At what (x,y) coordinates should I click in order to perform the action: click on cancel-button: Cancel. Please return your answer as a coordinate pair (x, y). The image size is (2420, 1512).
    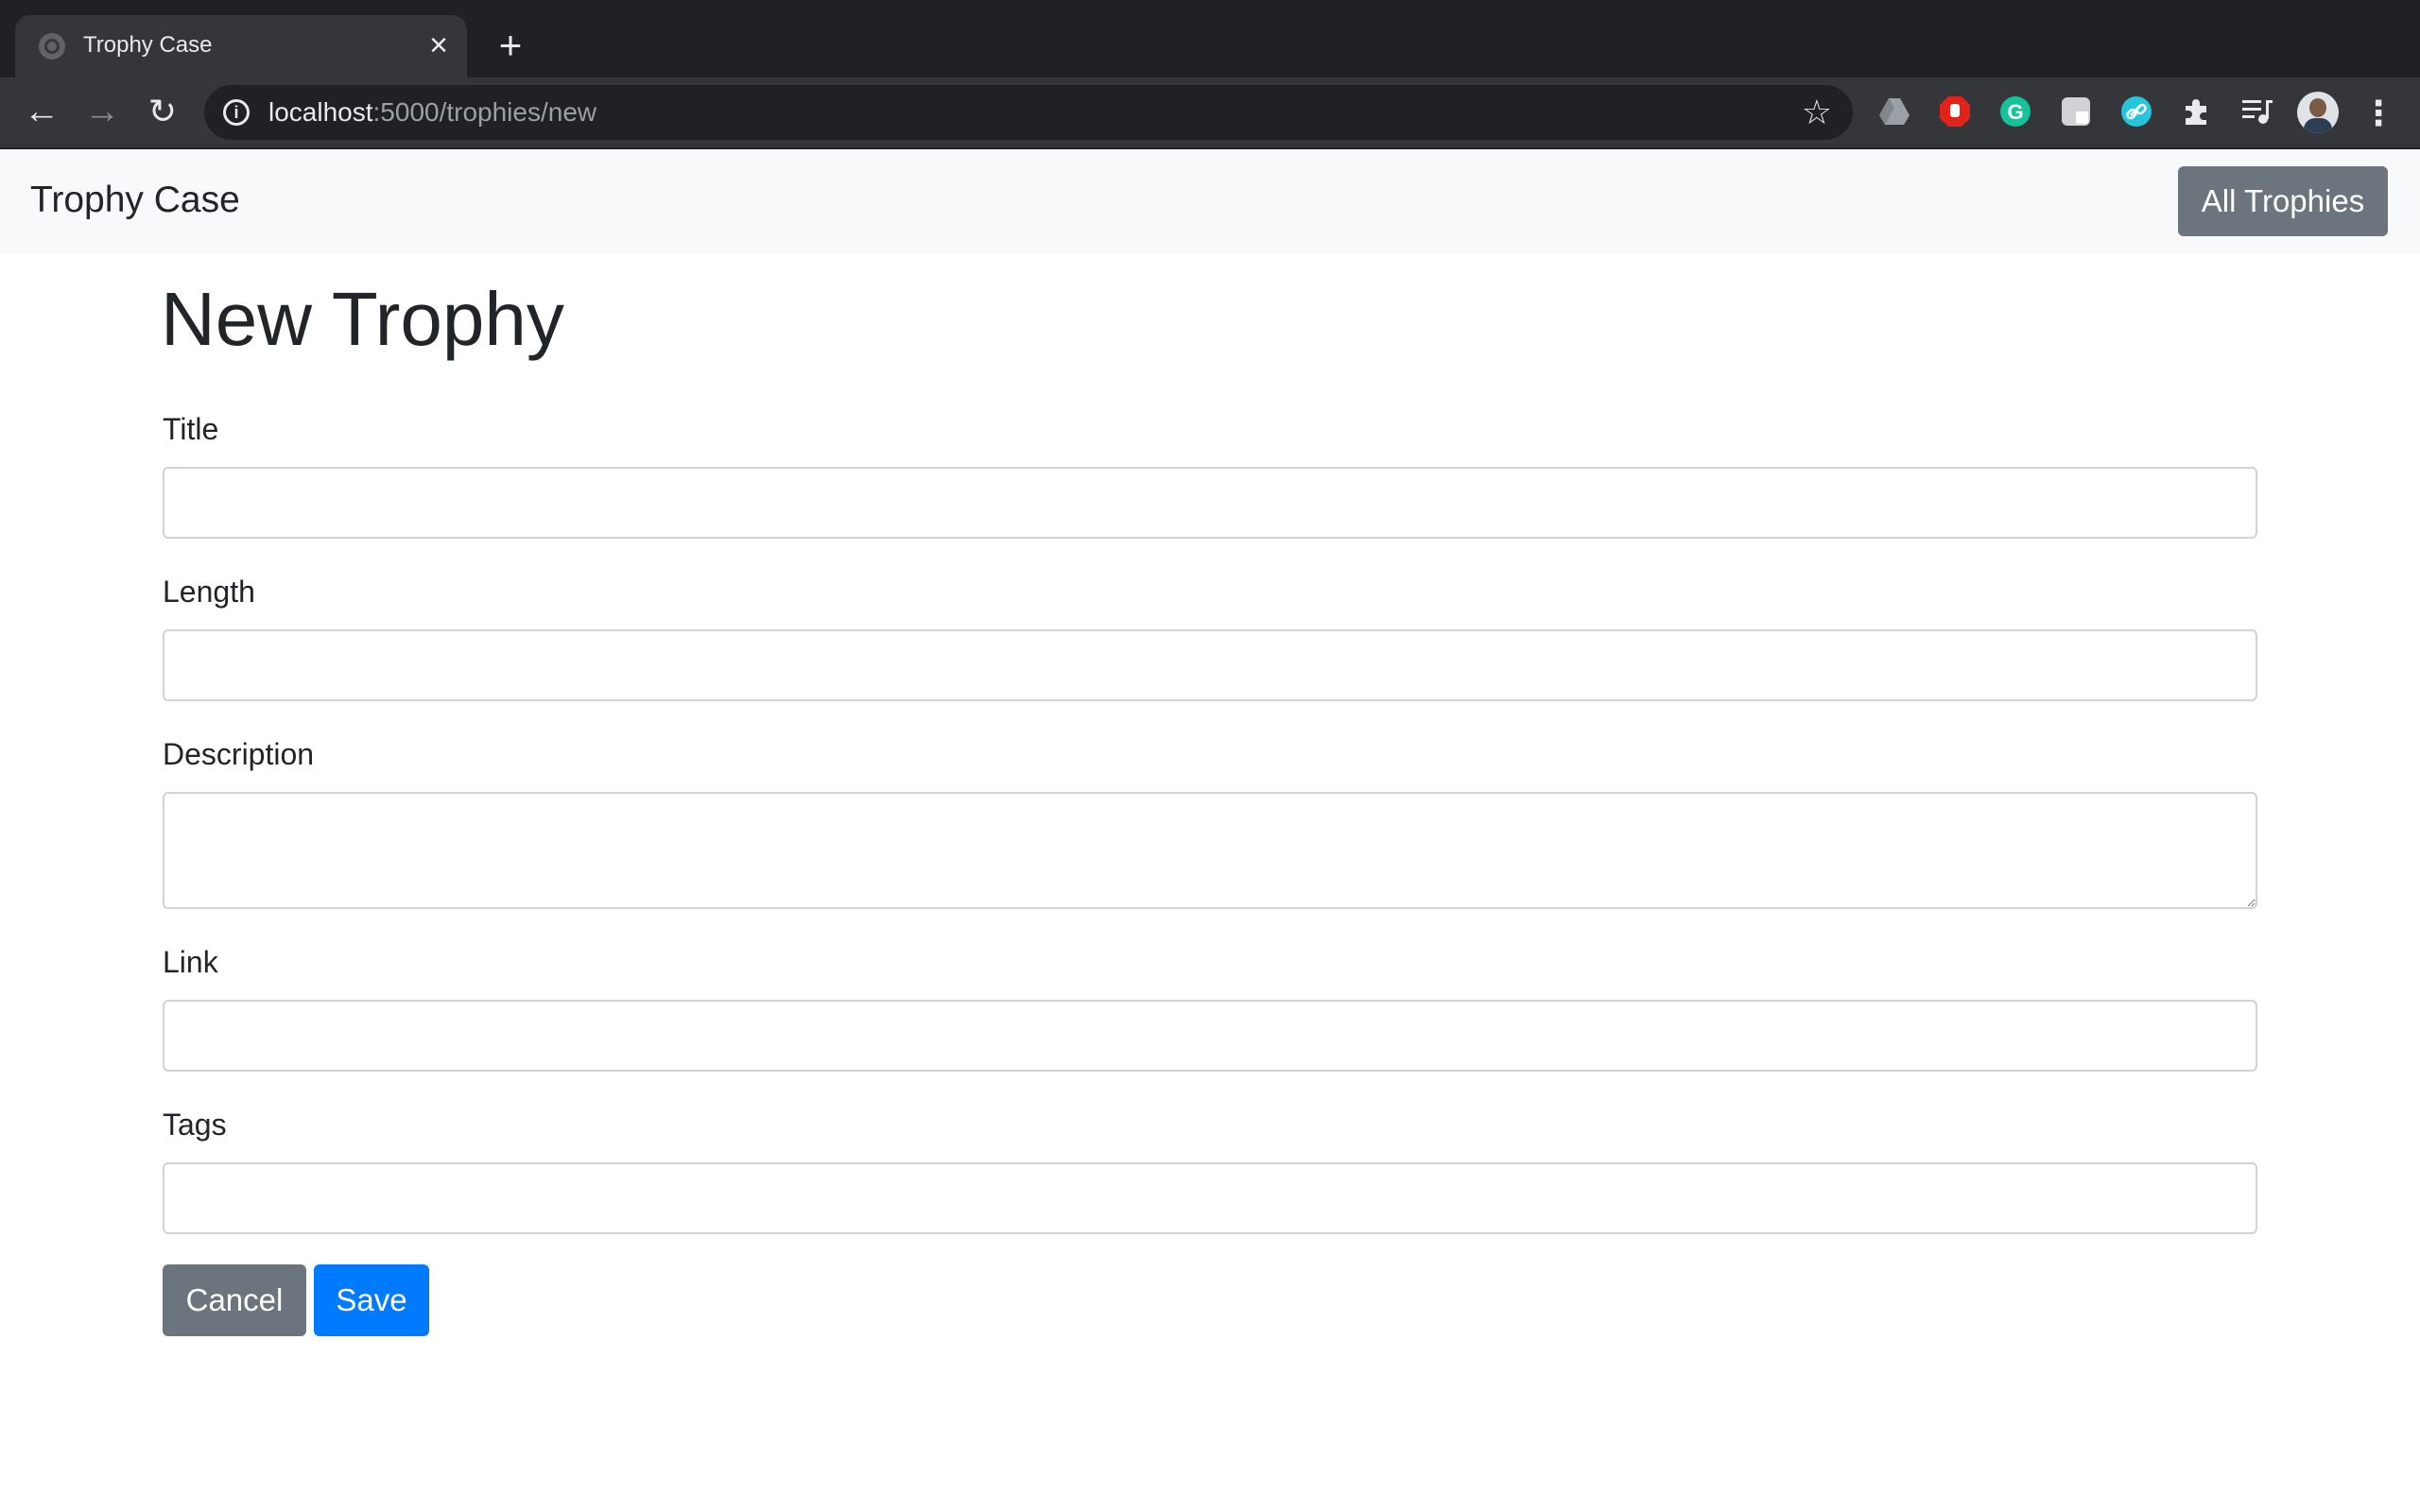
    Looking at the image, I should click on (234, 1300).